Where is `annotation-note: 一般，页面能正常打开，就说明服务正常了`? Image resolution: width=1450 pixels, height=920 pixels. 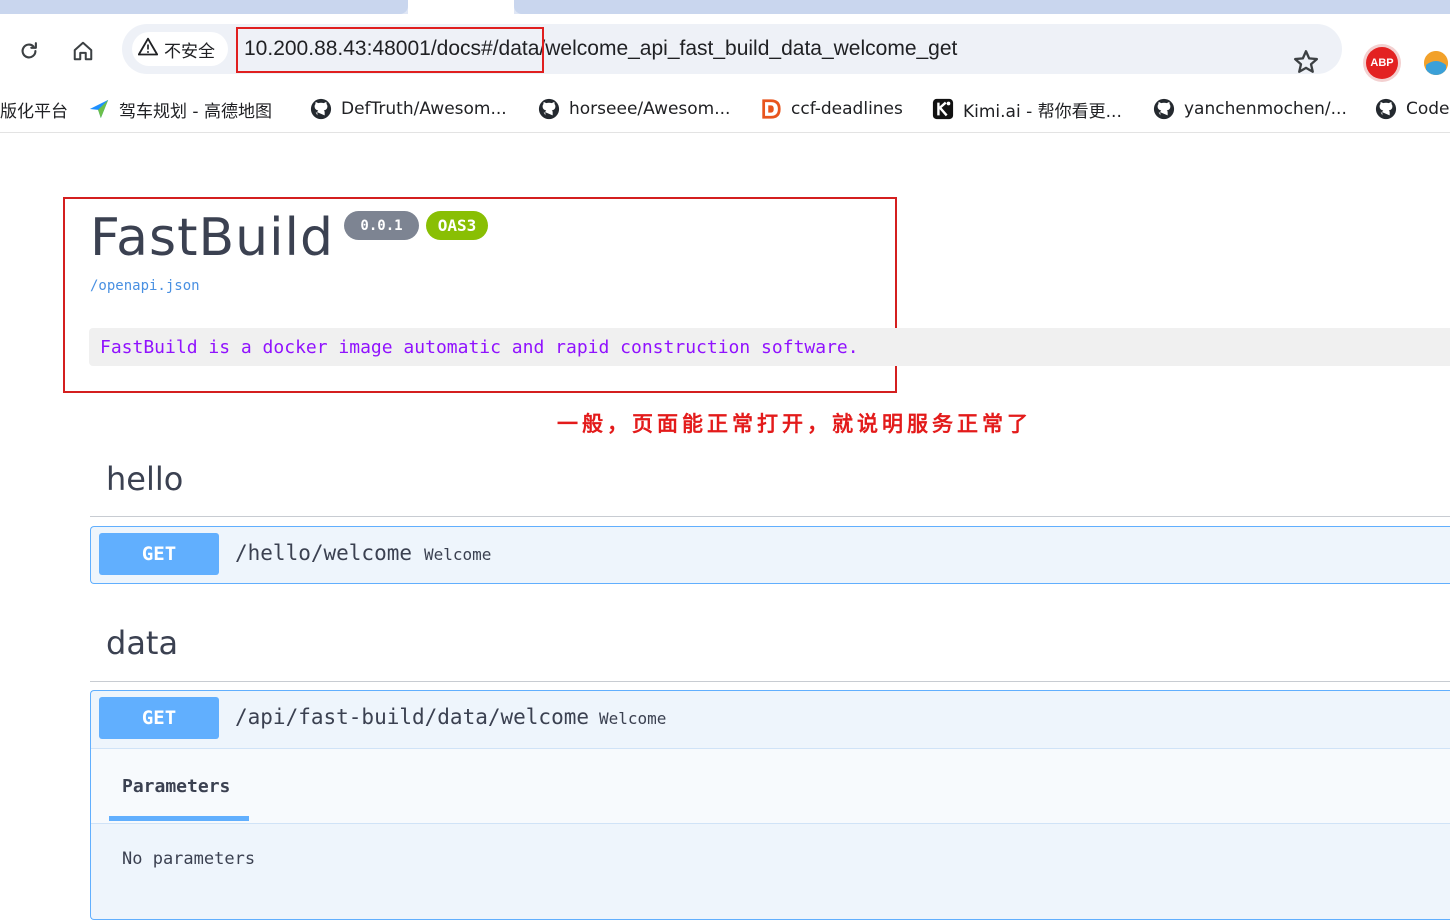 annotation-note: 一般，页面能正常打开，就说明服务正常了 is located at coordinates (794, 423).